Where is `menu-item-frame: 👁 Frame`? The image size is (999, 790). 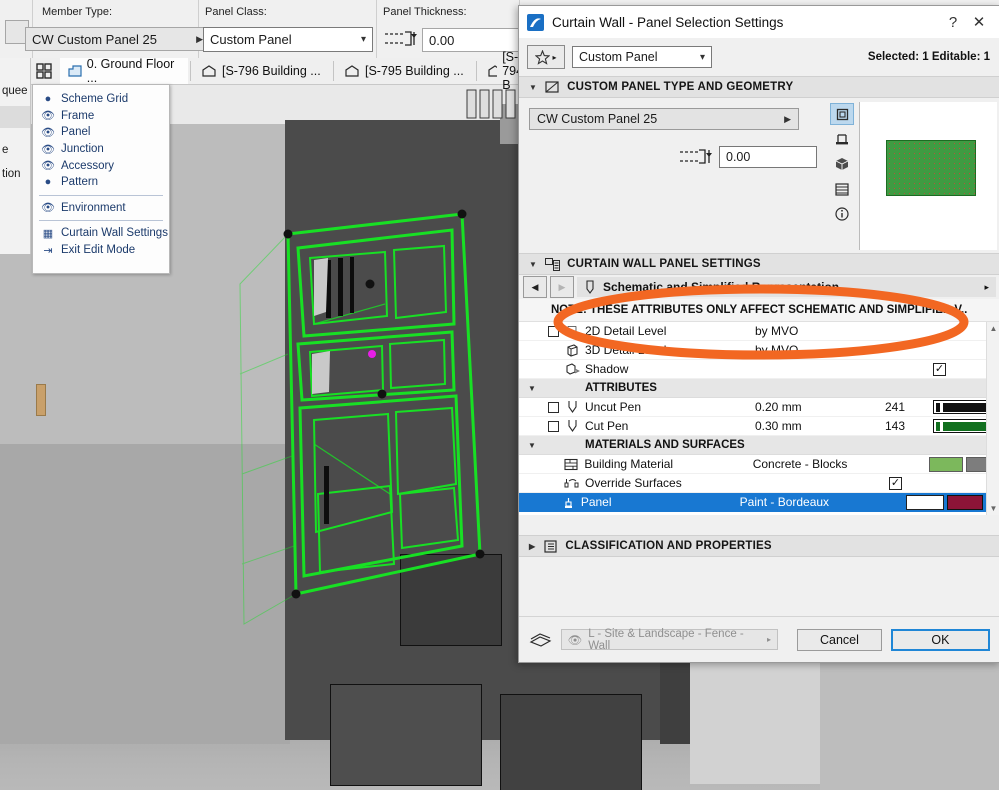
menu-item-frame: 👁 Frame is located at coordinates (101, 116).